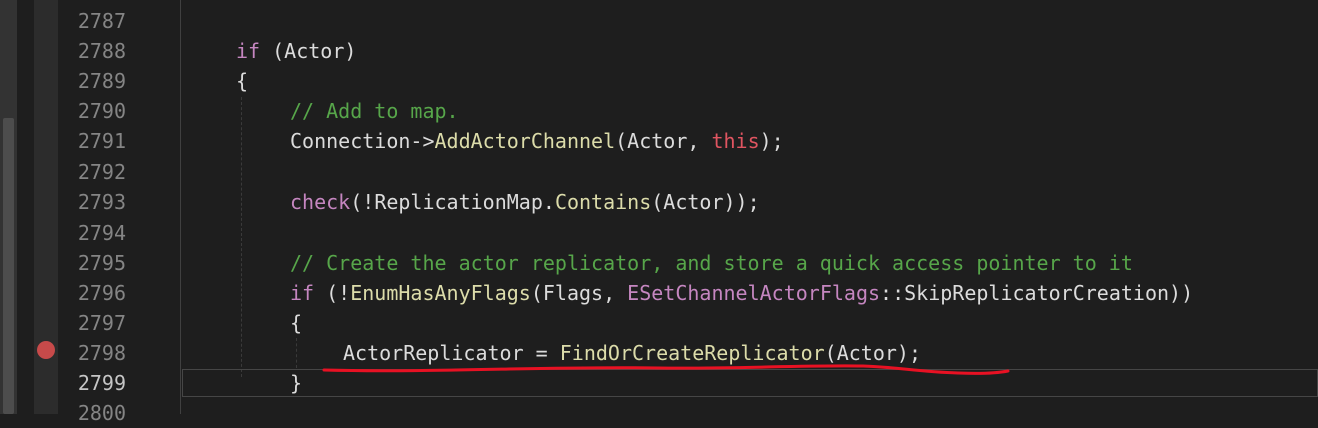 This screenshot has width=1318, height=428. What do you see at coordinates (101, 141) in the screenshot?
I see `line-number: 2791` at bounding box center [101, 141].